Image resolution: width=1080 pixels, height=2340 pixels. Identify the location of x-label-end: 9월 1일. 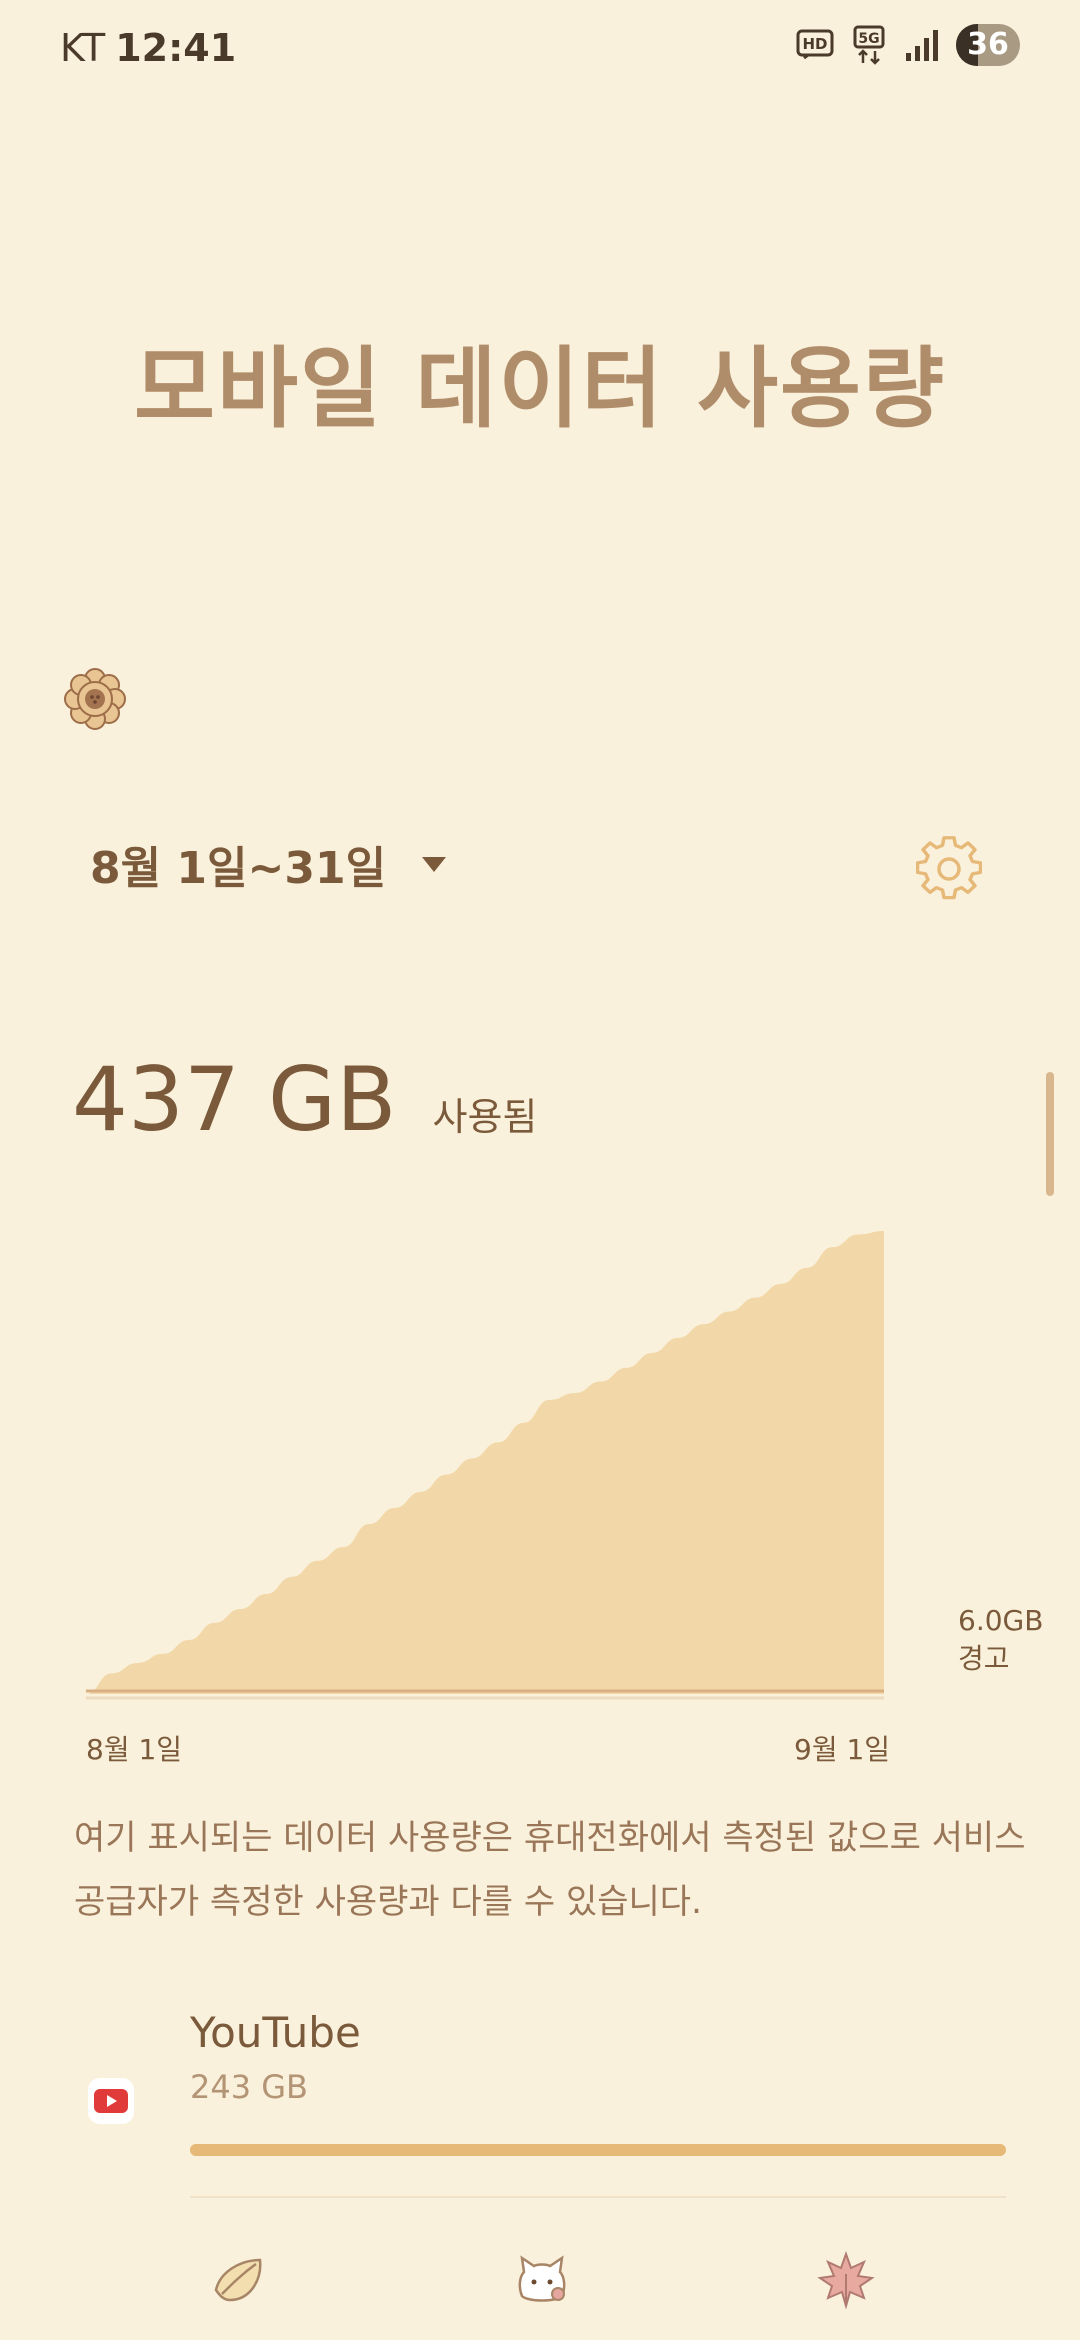
(842, 1749).